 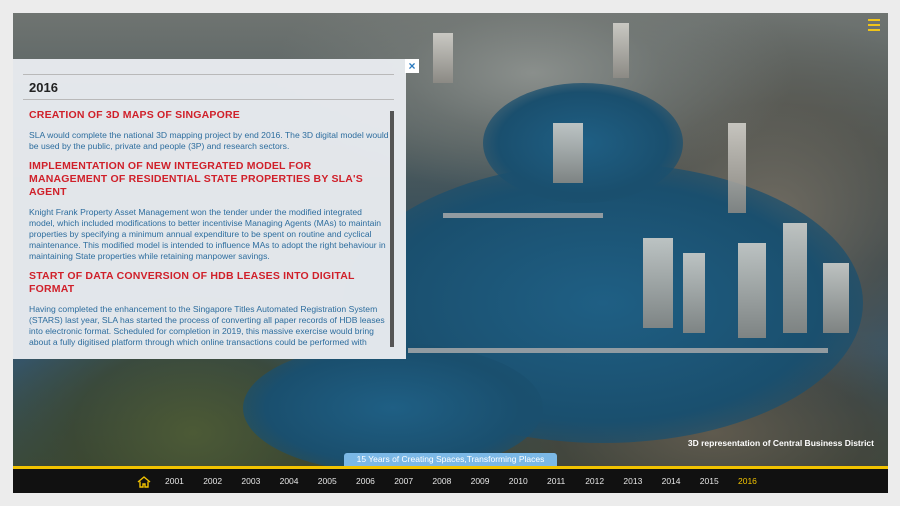 What do you see at coordinates (43, 87) in the screenshot?
I see `panel-year-title: 2016` at bounding box center [43, 87].